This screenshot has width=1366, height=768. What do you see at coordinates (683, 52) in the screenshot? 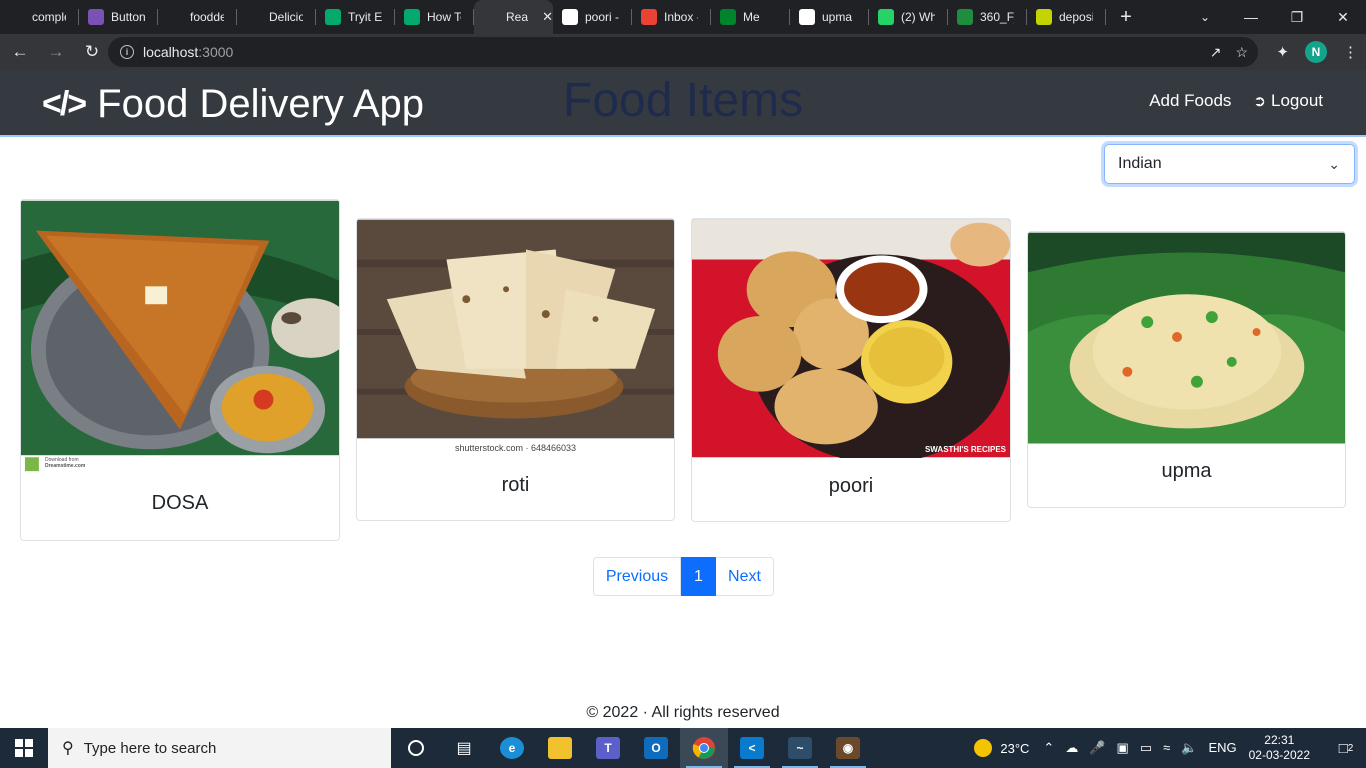
I see `address-bar: i localhost:3000 ↗ ☆` at bounding box center [683, 52].